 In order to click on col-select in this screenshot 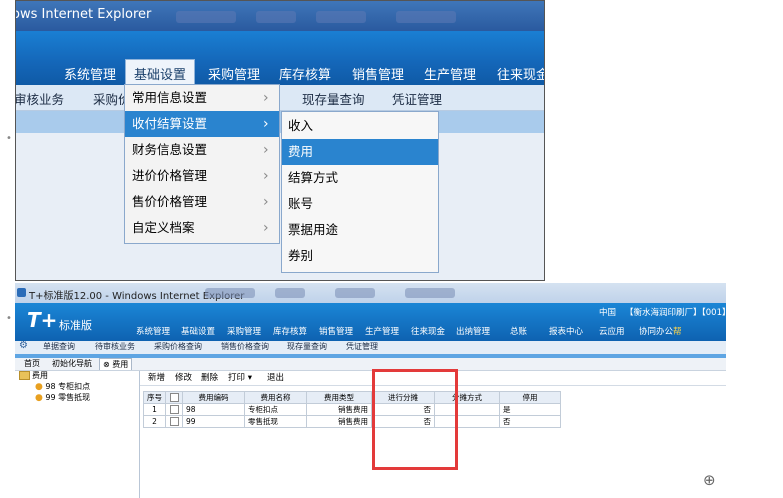, I will do `click(174, 397)`.